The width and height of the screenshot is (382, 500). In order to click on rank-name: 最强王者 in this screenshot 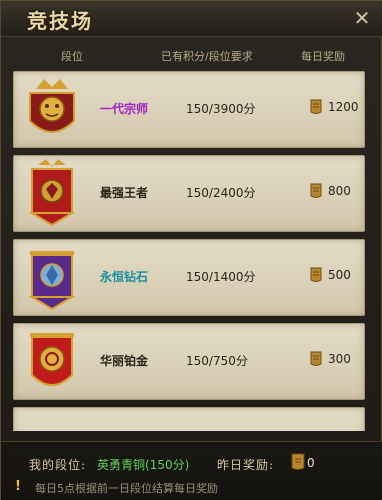, I will do `click(124, 193)`.